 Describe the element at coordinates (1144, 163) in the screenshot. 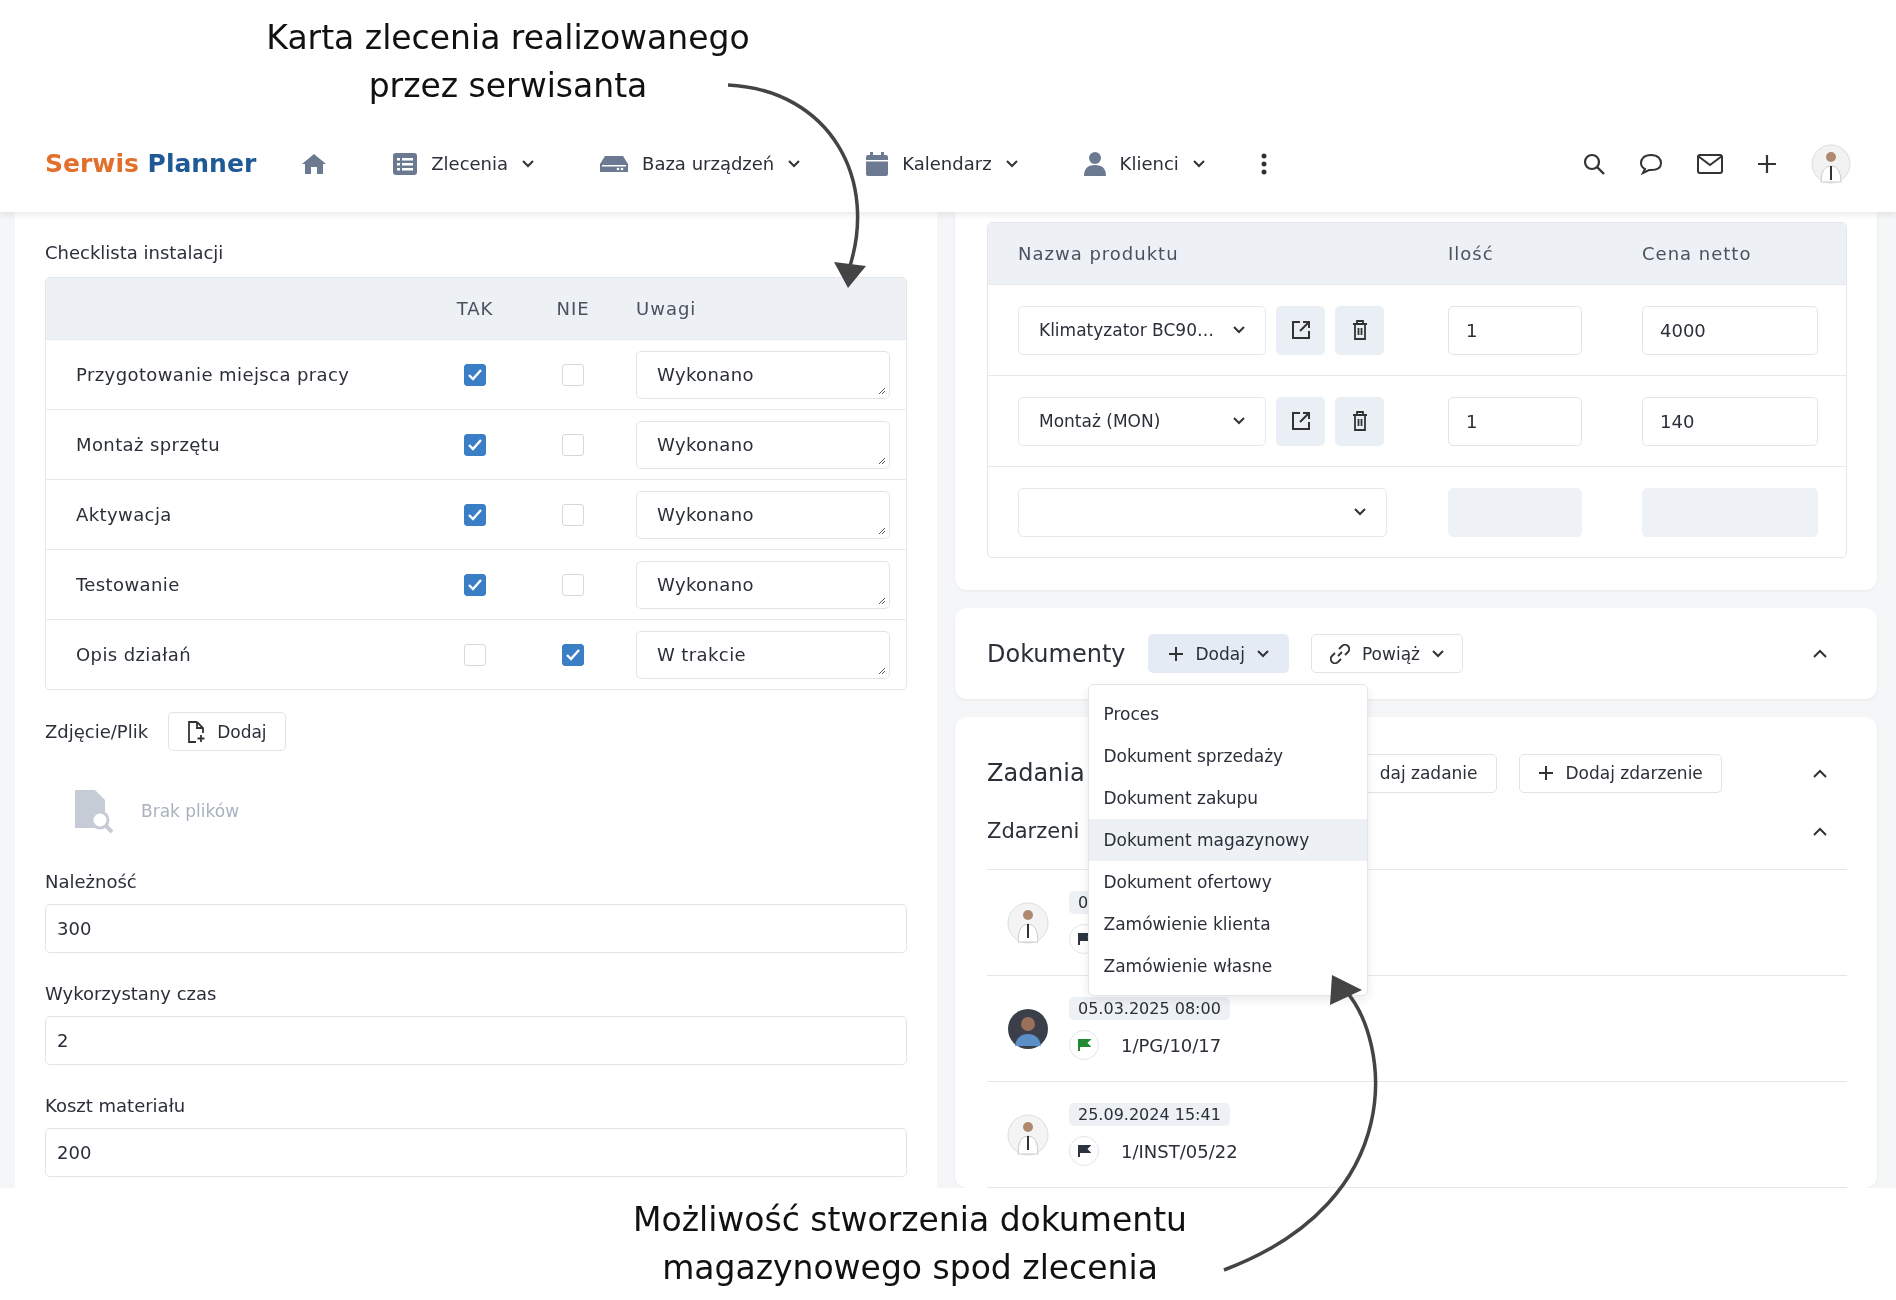

I see `nav-menu-item: Klienci` at that location.